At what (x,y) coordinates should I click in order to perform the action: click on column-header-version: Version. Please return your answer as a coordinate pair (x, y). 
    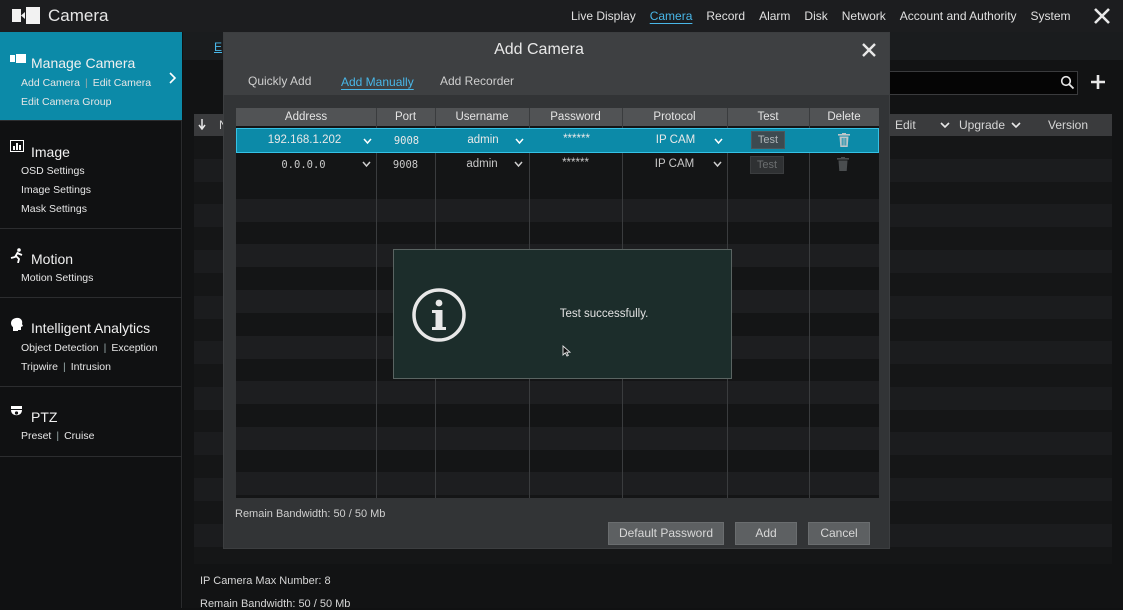
    Looking at the image, I should click on (1068, 125).